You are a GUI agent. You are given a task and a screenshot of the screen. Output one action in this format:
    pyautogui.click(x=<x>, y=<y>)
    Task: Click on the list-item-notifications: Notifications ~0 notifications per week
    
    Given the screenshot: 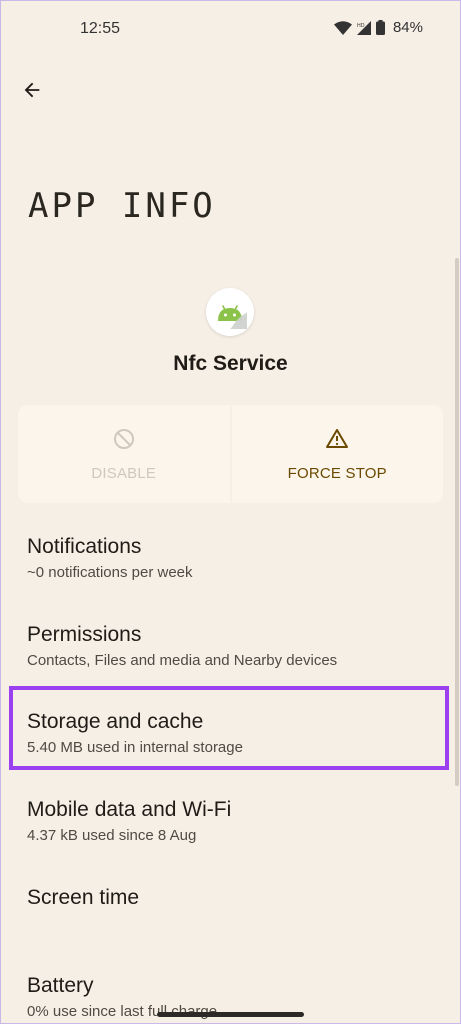 What is the action you would take?
    pyautogui.click(x=230, y=560)
    